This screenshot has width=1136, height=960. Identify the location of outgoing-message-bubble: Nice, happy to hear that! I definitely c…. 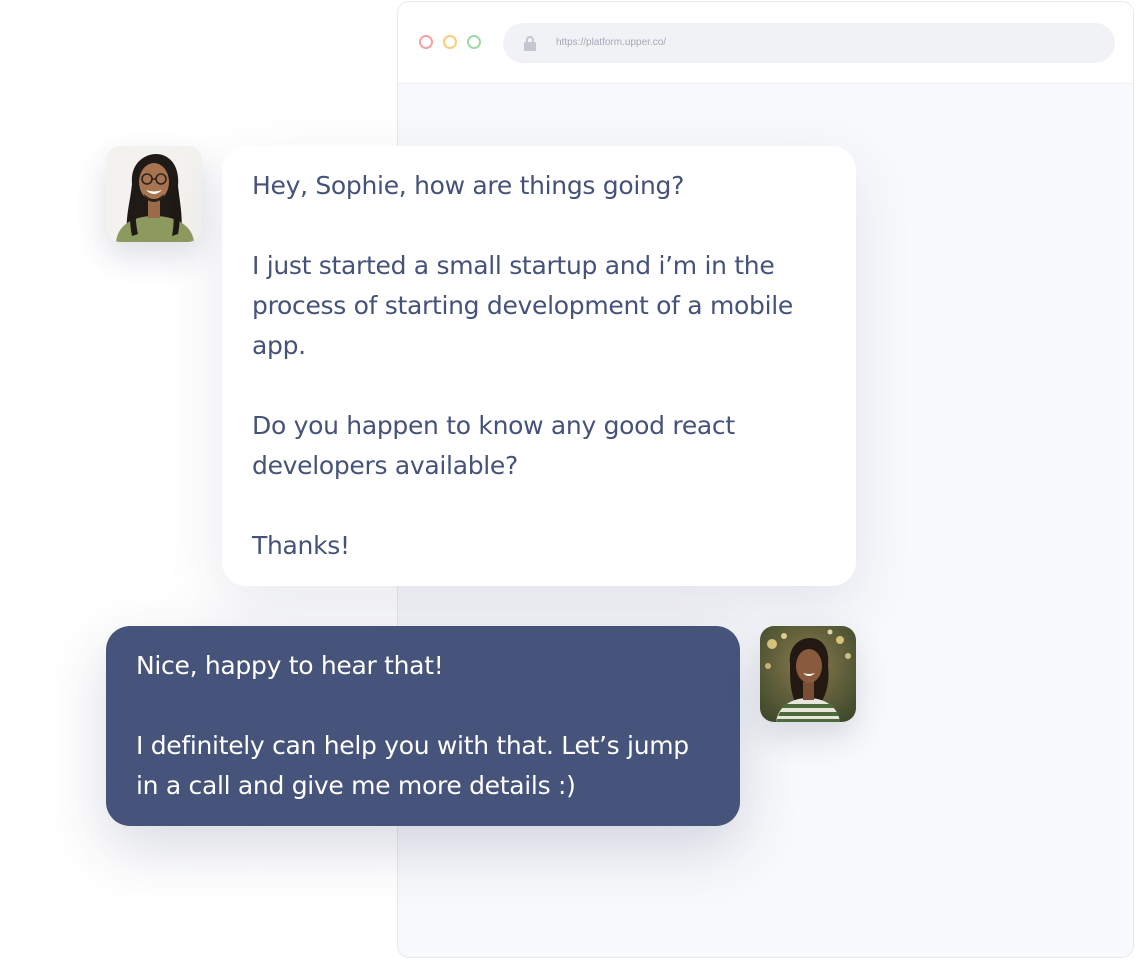
(423, 726).